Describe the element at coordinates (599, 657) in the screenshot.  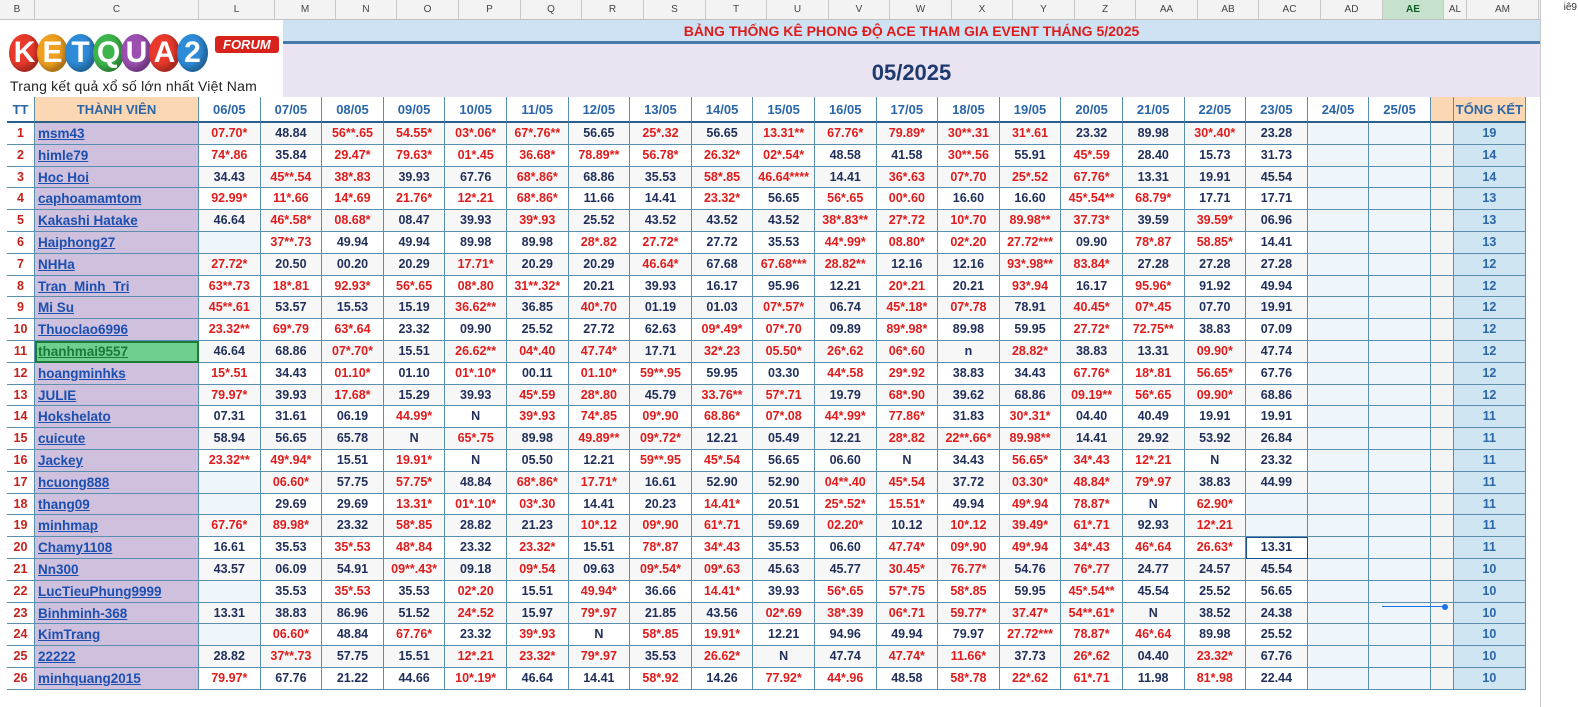
I see `score-cell: 79*.97` at that location.